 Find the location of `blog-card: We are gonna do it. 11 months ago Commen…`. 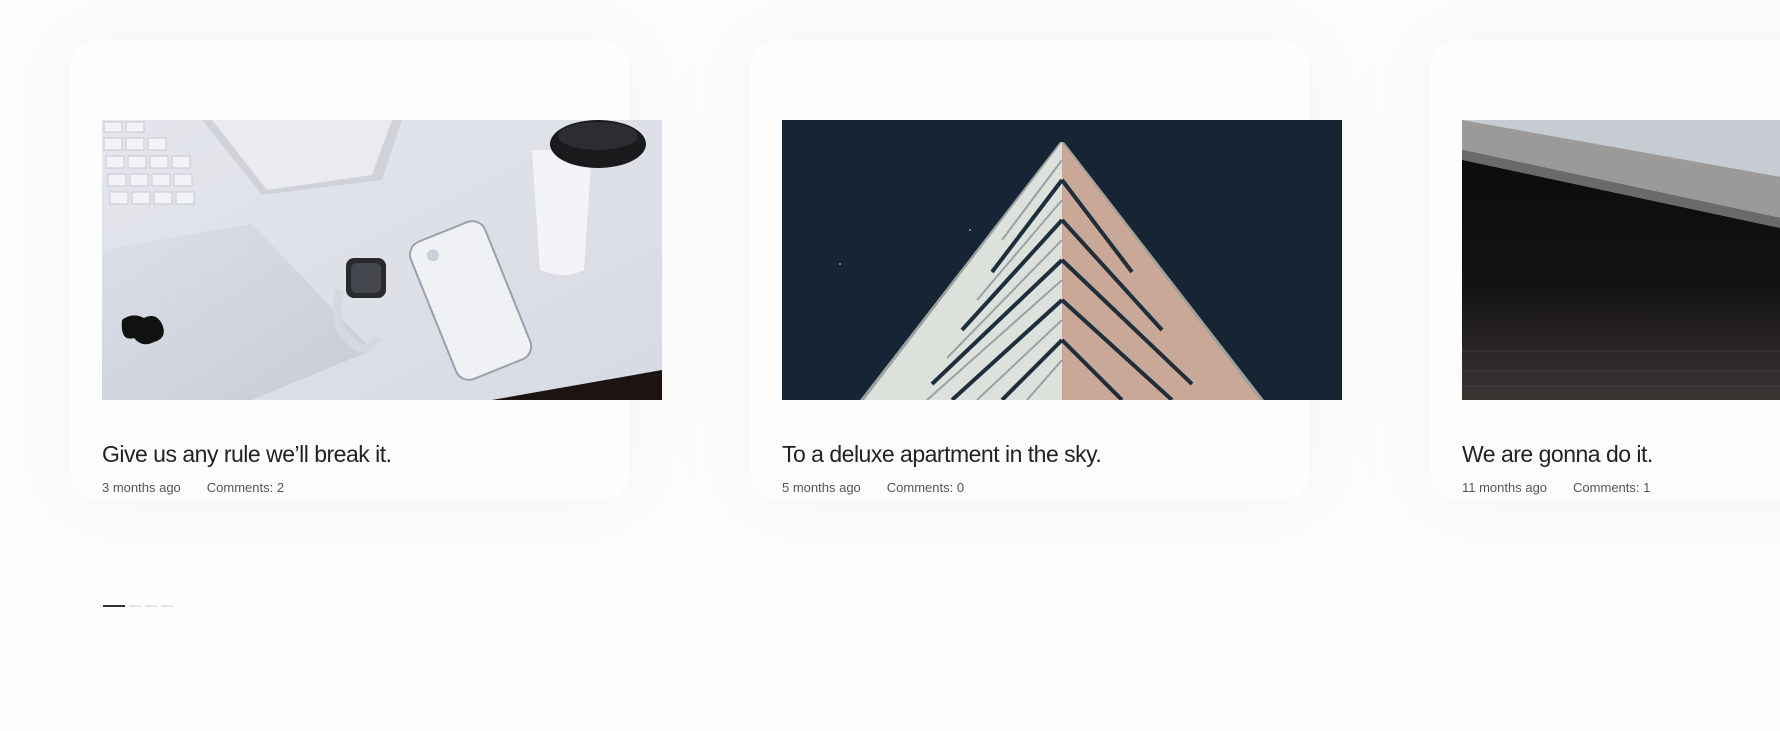

blog-card: We are gonna do it. 11 months ago Commen… is located at coordinates (1621, 307).